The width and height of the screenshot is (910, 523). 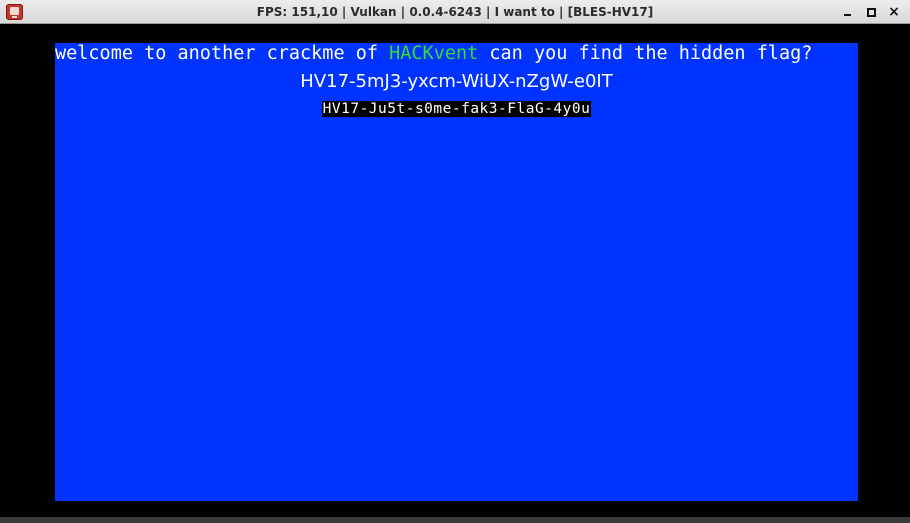 What do you see at coordinates (455, 520) in the screenshot?
I see `window-bottom-border` at bounding box center [455, 520].